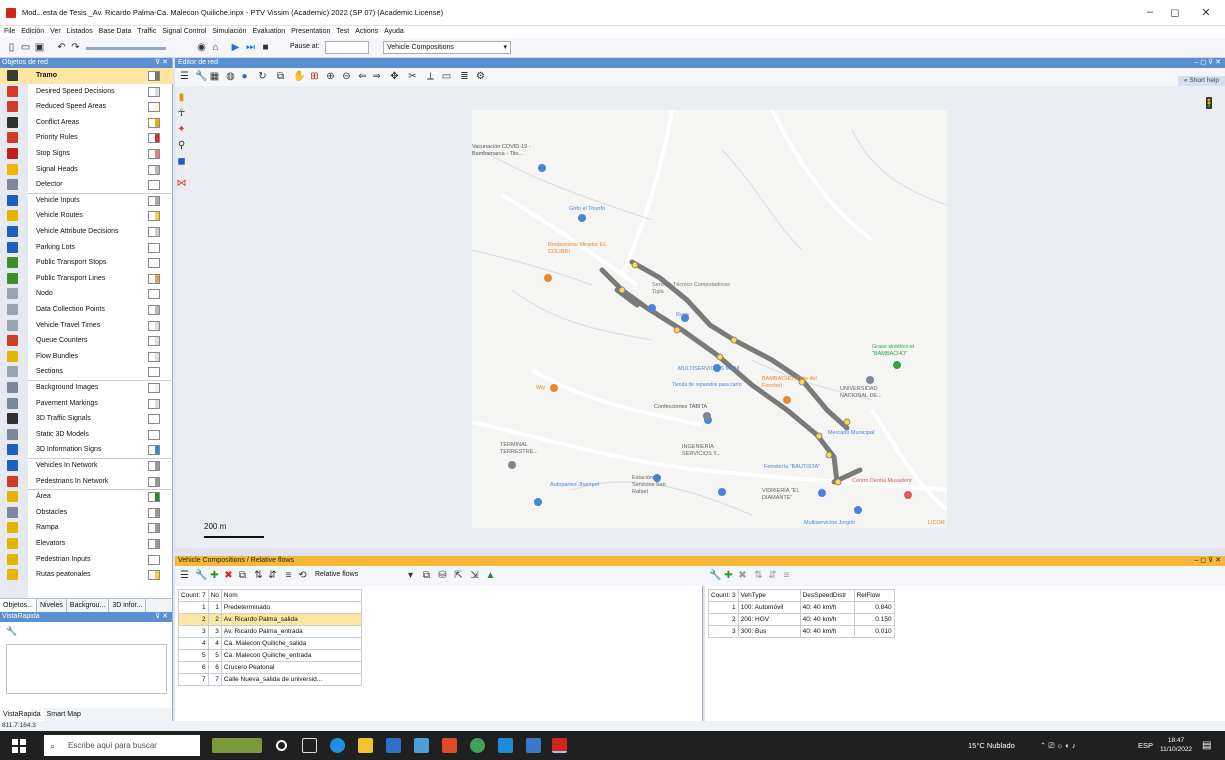  I want to click on screenshot-icon: ▭, so click(446, 76).